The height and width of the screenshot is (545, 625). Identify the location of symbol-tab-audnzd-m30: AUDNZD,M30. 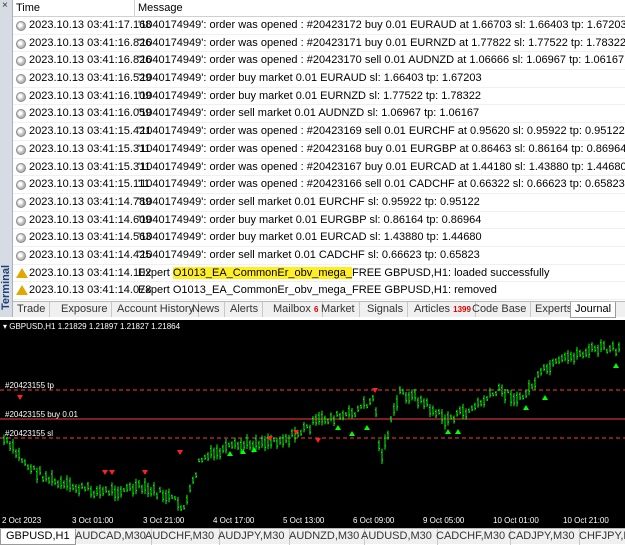
(325, 537).